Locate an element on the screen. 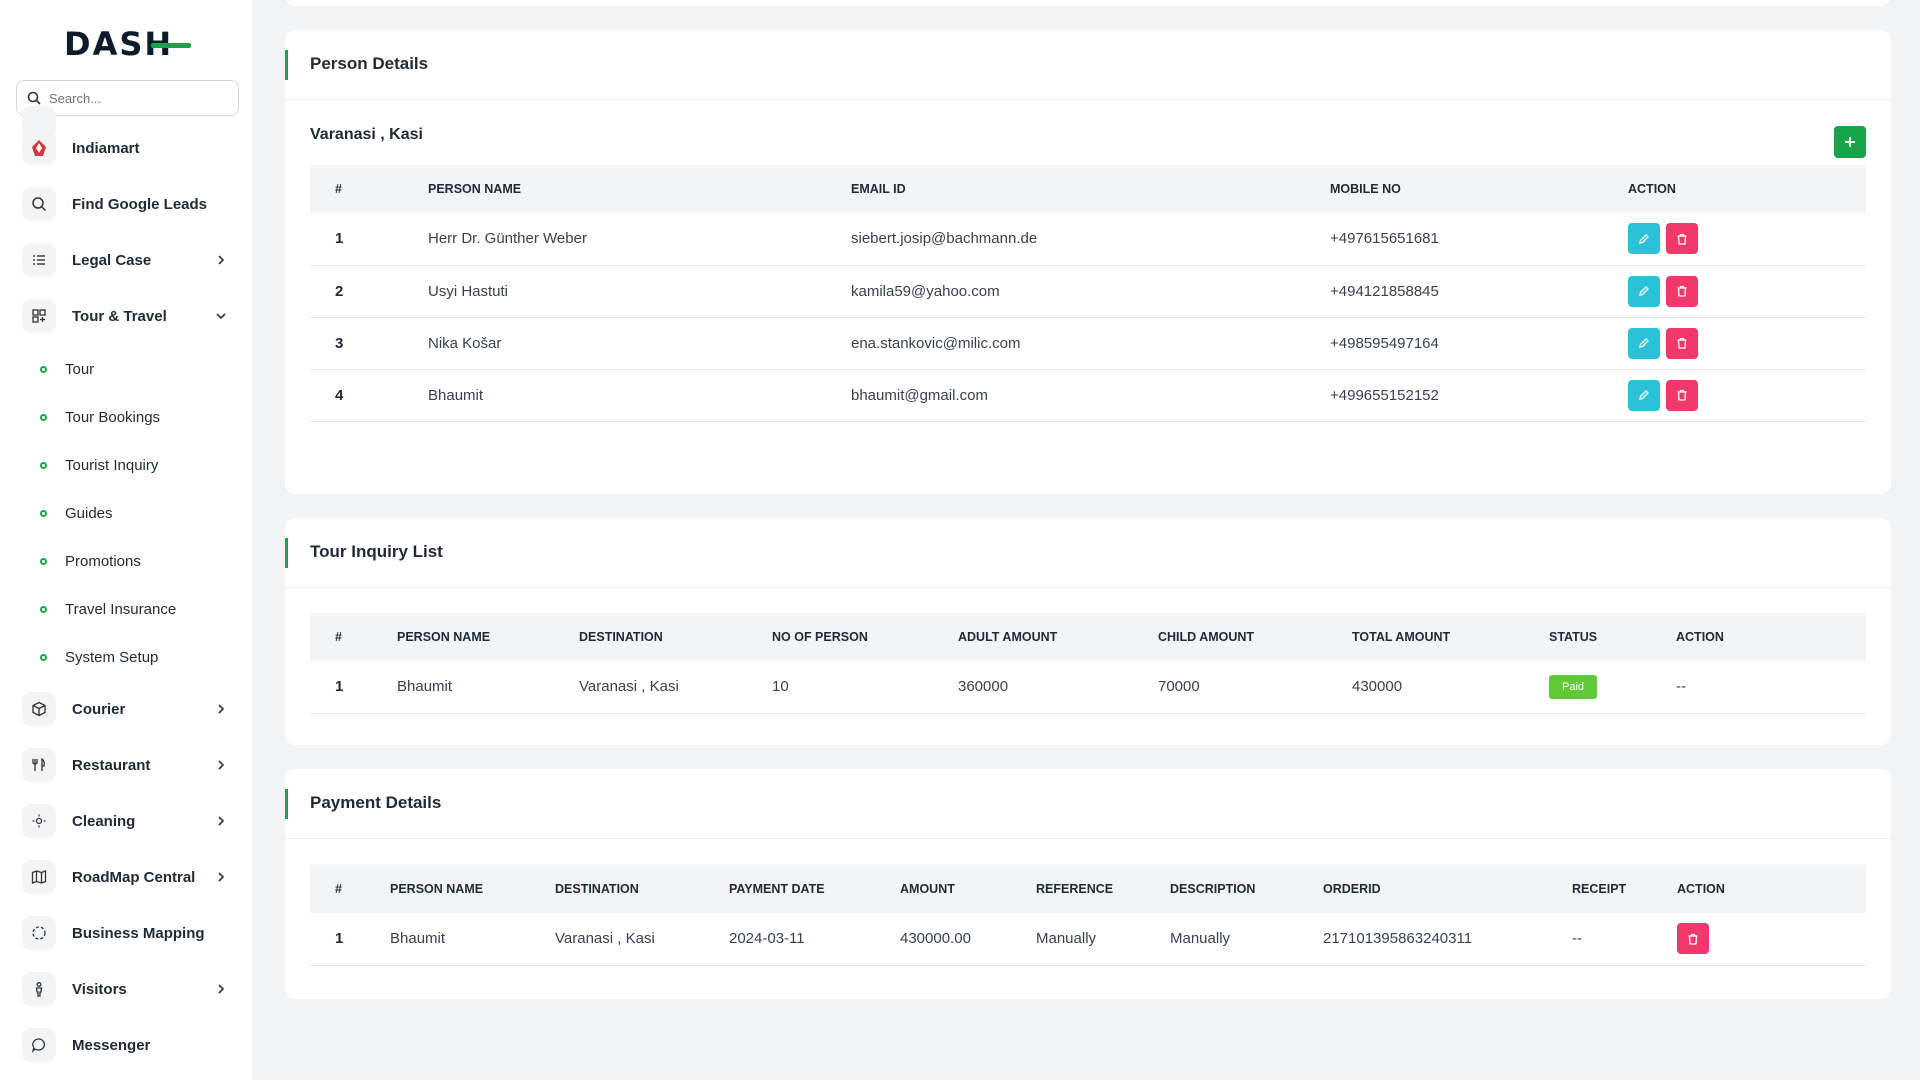 The width and height of the screenshot is (1920, 1080). sidebar-item-label: Visitors is located at coordinates (99, 989).